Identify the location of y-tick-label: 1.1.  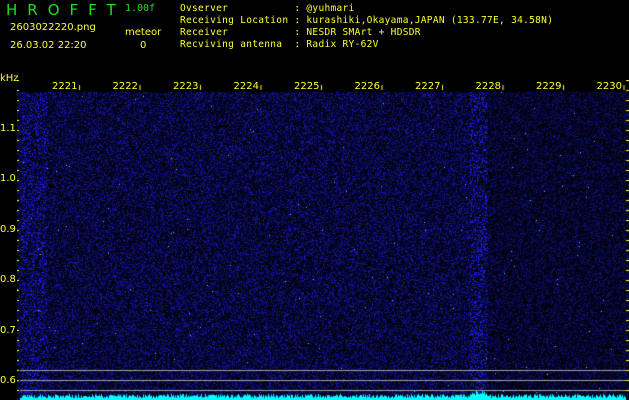
(8, 128).